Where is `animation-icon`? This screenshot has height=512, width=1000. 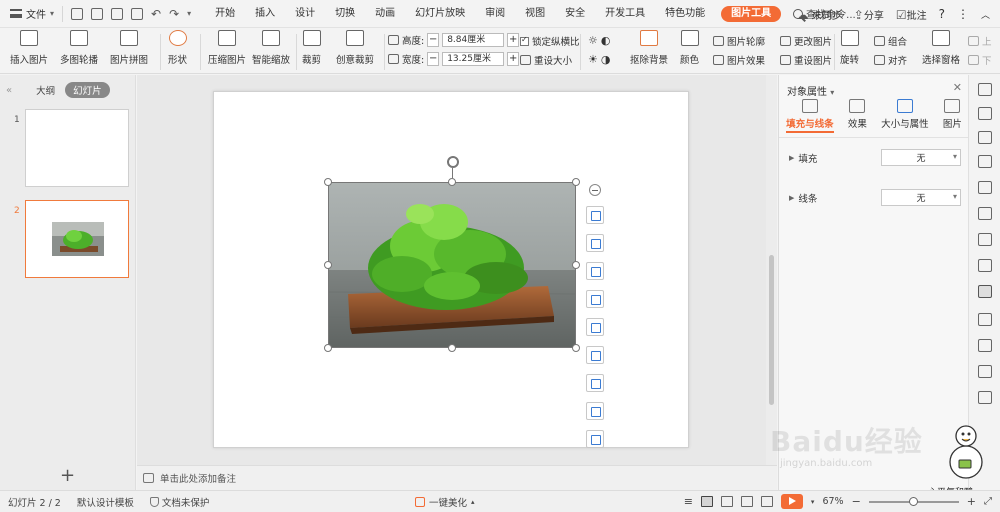 animation-icon is located at coordinates (985, 161).